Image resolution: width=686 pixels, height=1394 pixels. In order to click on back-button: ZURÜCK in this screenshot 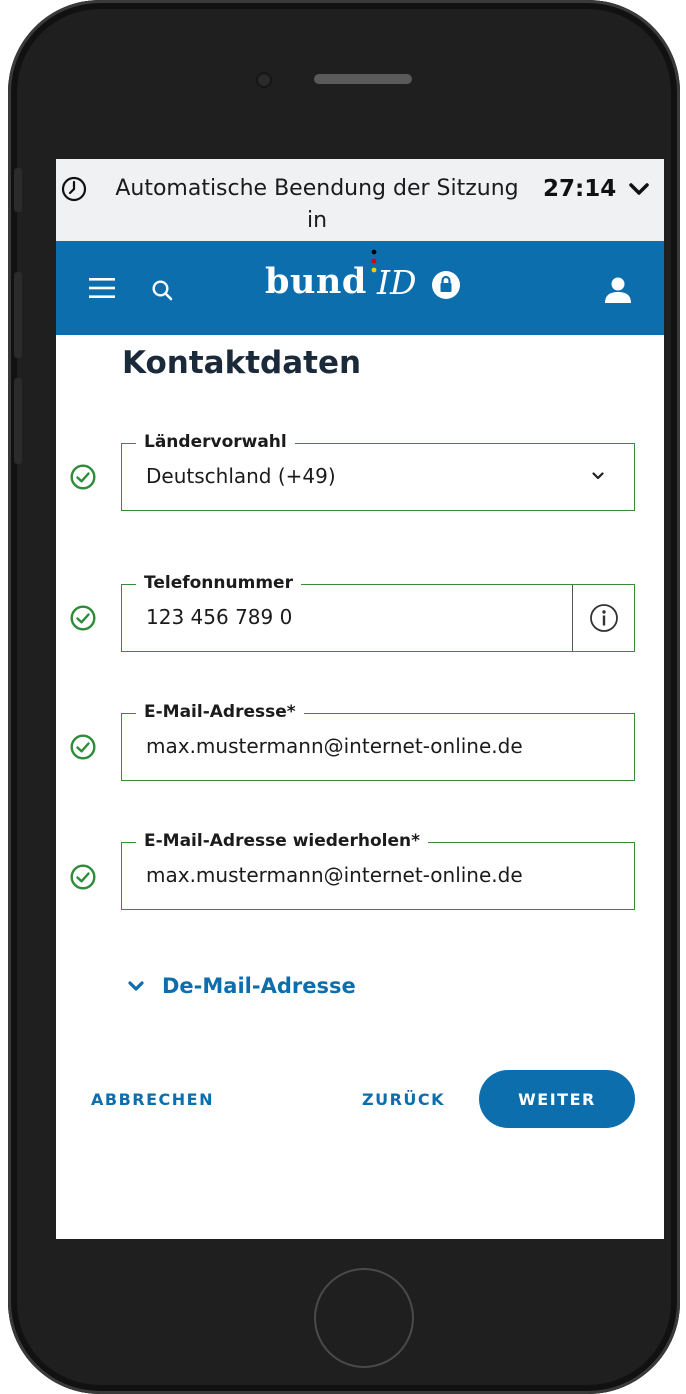, I will do `click(403, 1099)`.